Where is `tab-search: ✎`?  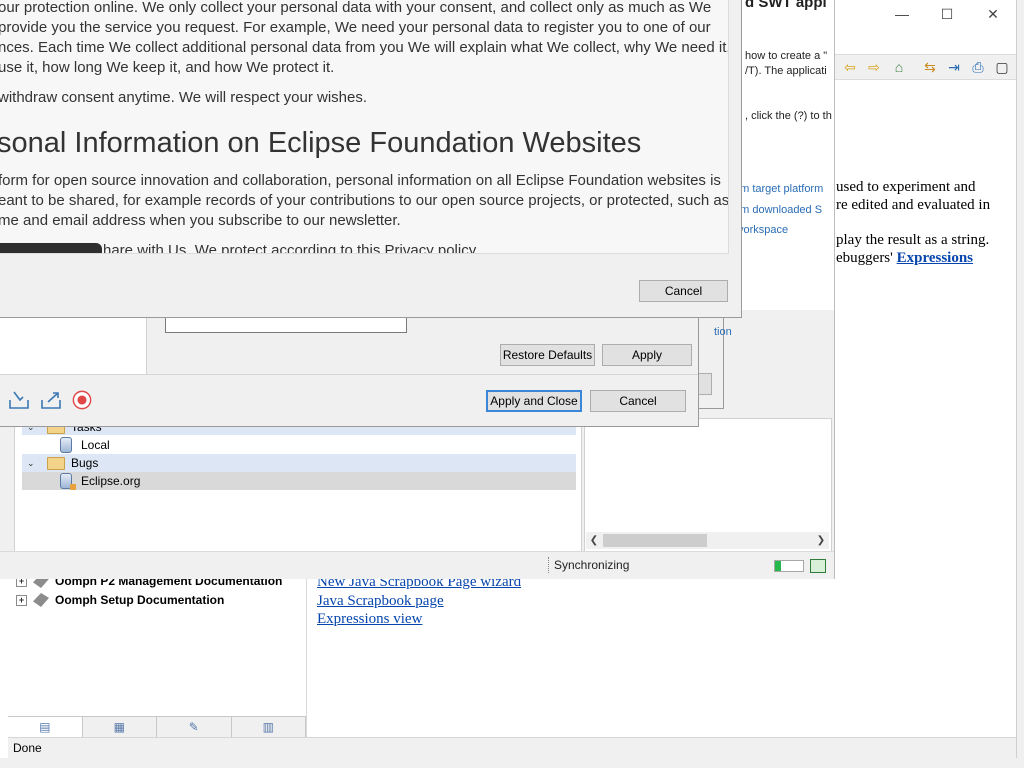 tab-search: ✎ is located at coordinates (194, 727).